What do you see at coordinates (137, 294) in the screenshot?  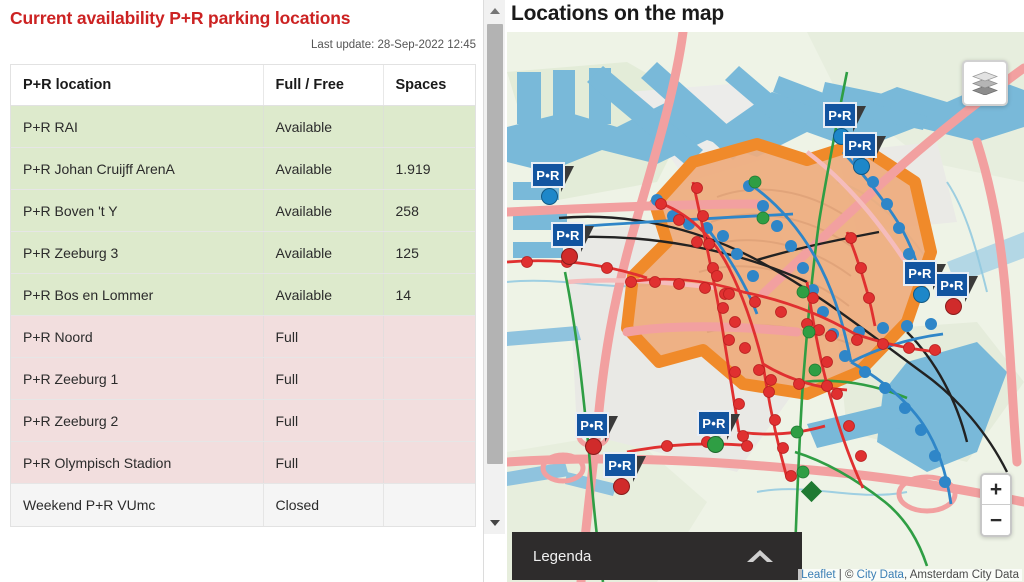 I see `cell-location: P+R Bos en Lommer` at bounding box center [137, 294].